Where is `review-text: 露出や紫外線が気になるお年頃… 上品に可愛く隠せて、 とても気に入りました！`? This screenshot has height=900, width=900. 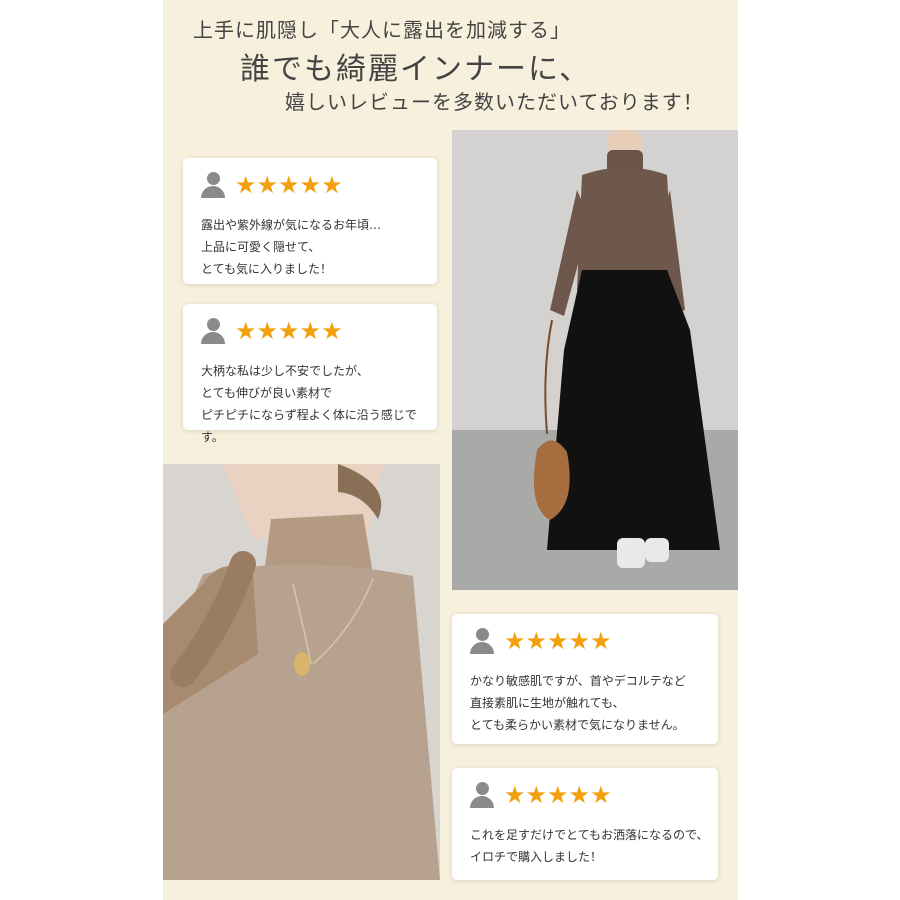
review-text: 露出や紫外線が気になるお年頃… 上品に可愛く隠せて、 とても気に入りました！ is located at coordinates (291, 247).